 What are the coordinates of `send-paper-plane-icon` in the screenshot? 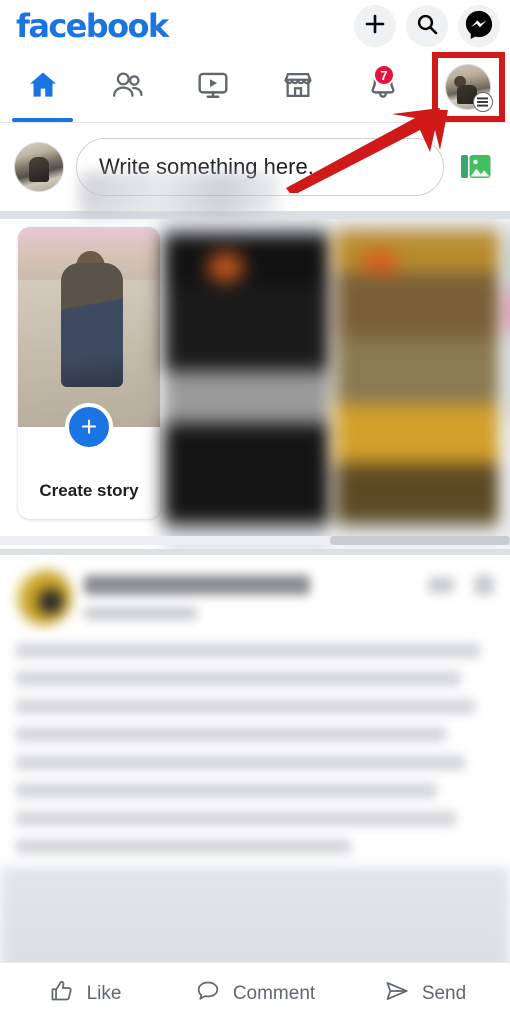 It's located at (397, 994).